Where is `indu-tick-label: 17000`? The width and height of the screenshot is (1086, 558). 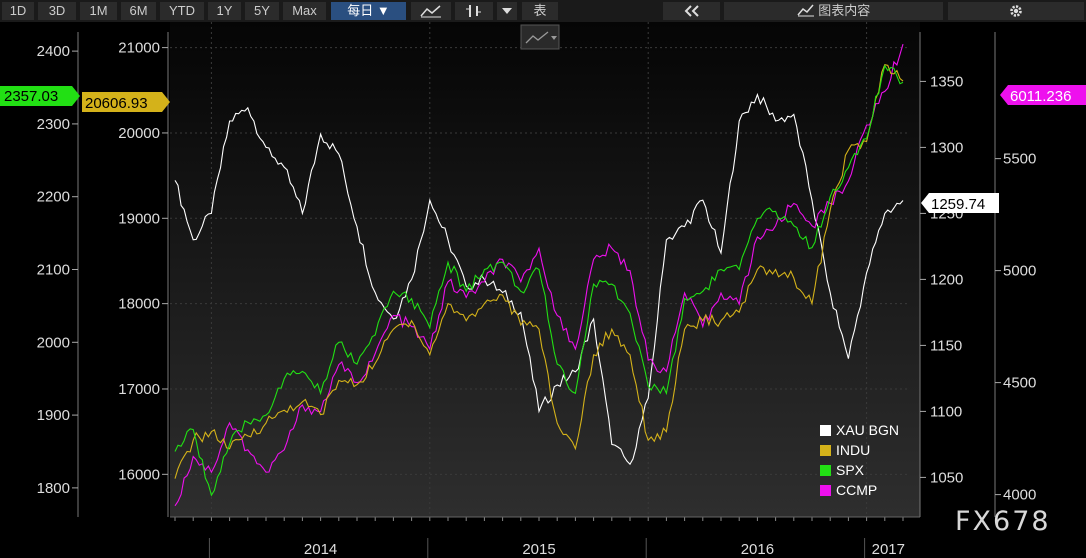 indu-tick-label: 17000 is located at coordinates (139, 389).